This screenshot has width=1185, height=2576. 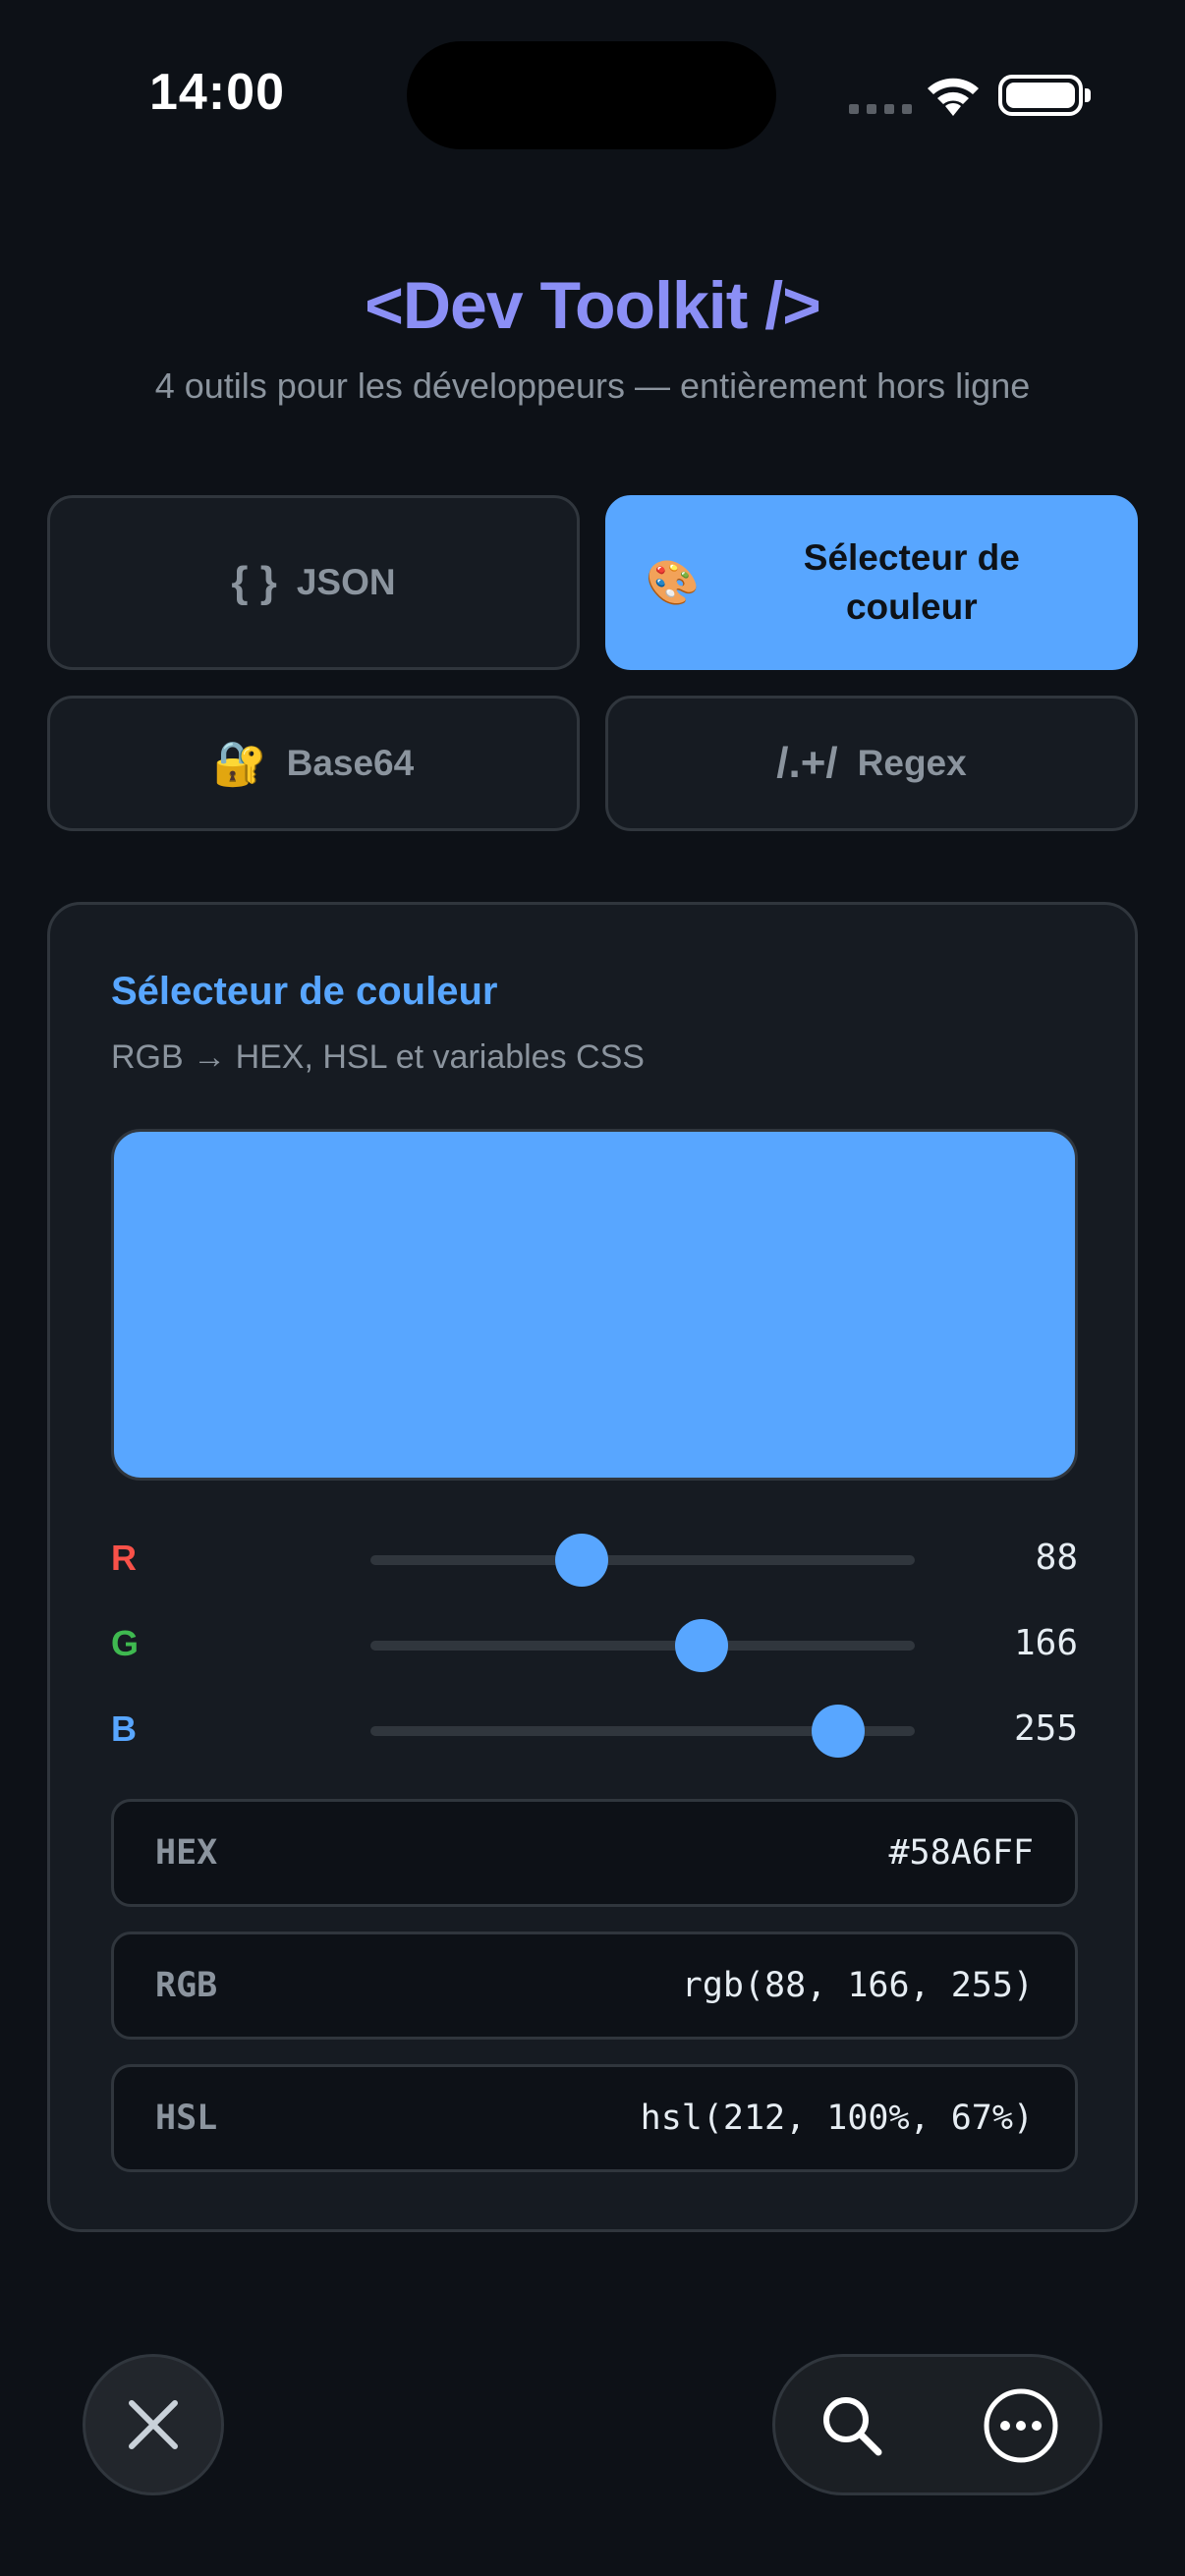 I want to click on close-icon, so click(x=153, y=2424).